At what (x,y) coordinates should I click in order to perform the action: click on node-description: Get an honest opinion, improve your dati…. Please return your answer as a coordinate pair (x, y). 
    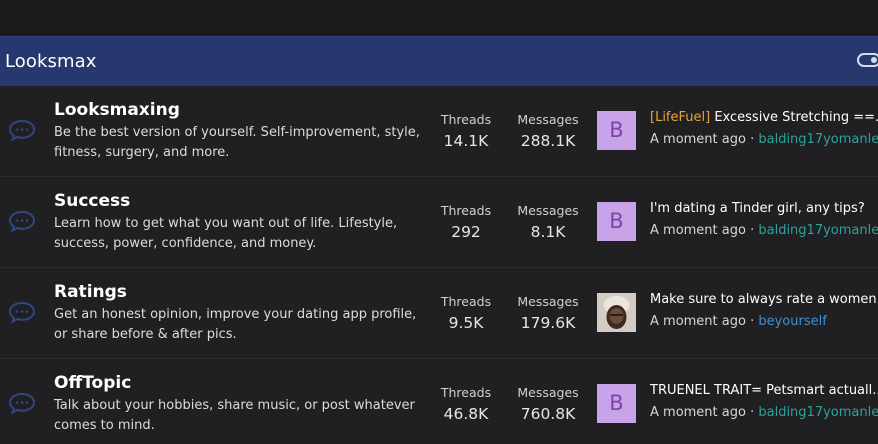
    Looking at the image, I should click on (235, 324).